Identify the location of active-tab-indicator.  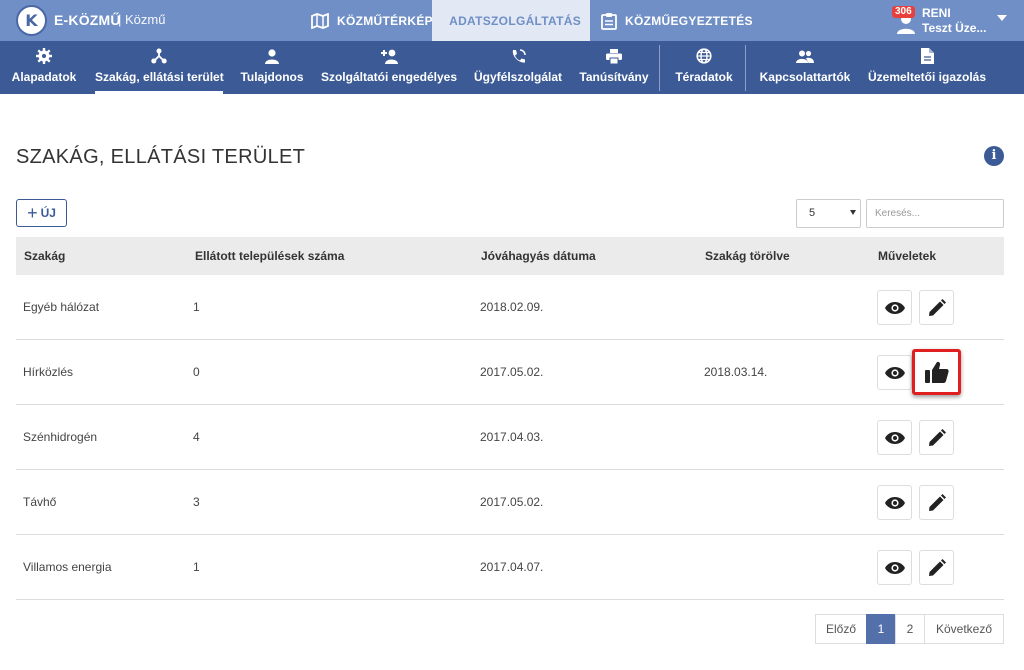
(159, 92).